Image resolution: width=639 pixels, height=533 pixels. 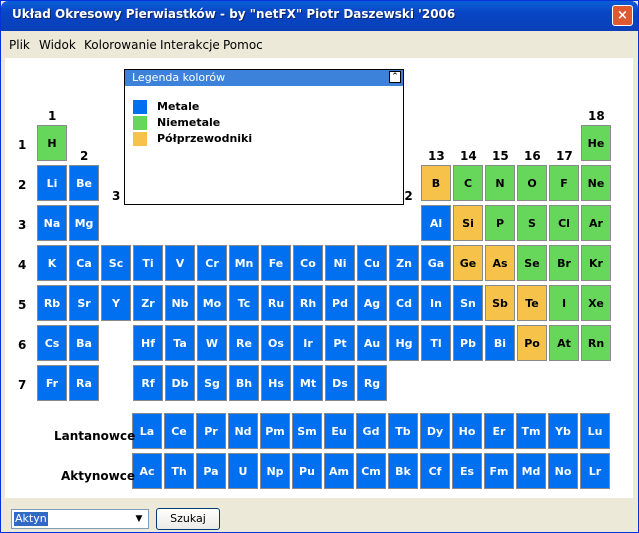 I want to click on element-cell: Ti, so click(x=148, y=263).